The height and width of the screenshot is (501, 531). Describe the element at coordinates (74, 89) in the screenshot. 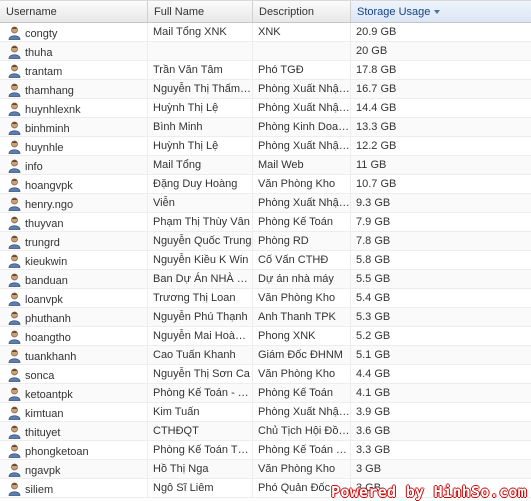

I see `username-cell: thamhang` at that location.